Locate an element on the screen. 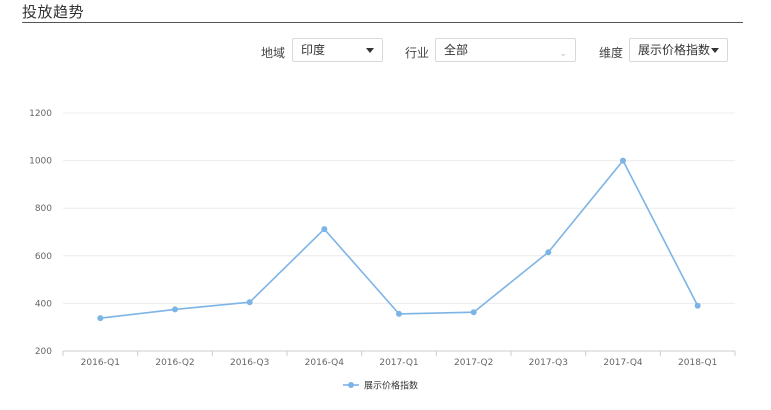 This screenshot has width=771, height=410. x-tick-label: 2018-Q1 is located at coordinates (697, 363).